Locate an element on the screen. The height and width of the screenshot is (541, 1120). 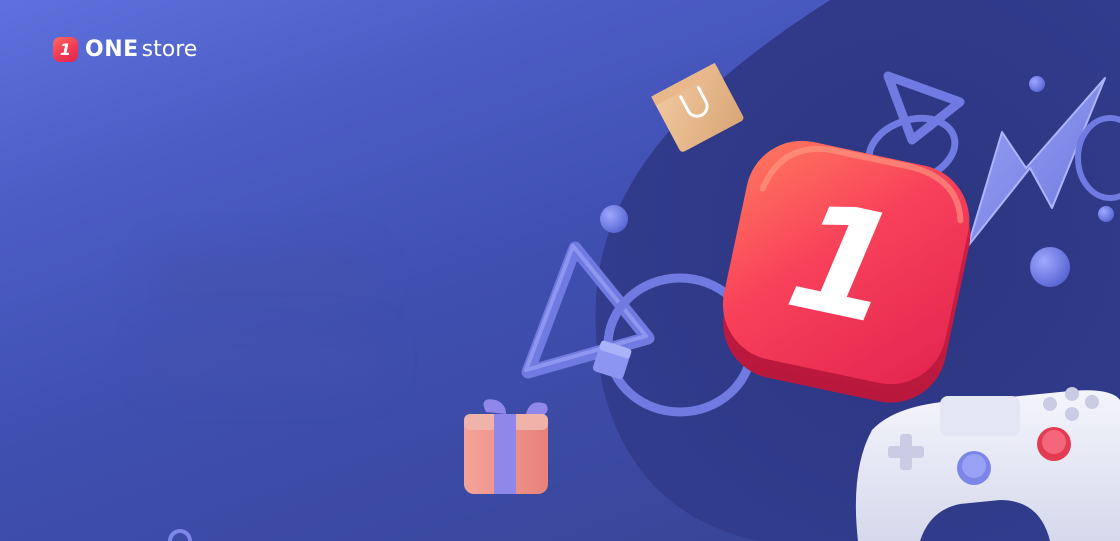
lightning-bolt-icon is located at coordinates (1036, 162).